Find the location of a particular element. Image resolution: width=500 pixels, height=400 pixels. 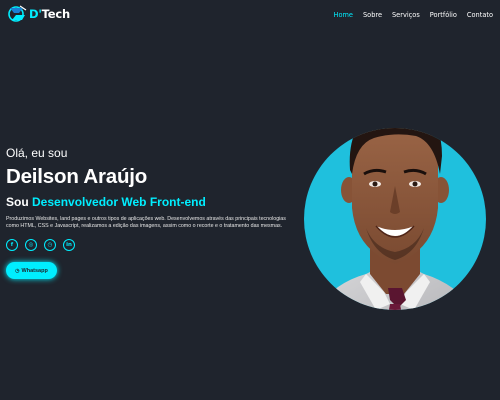

facebook-icon: f is located at coordinates (12, 245).